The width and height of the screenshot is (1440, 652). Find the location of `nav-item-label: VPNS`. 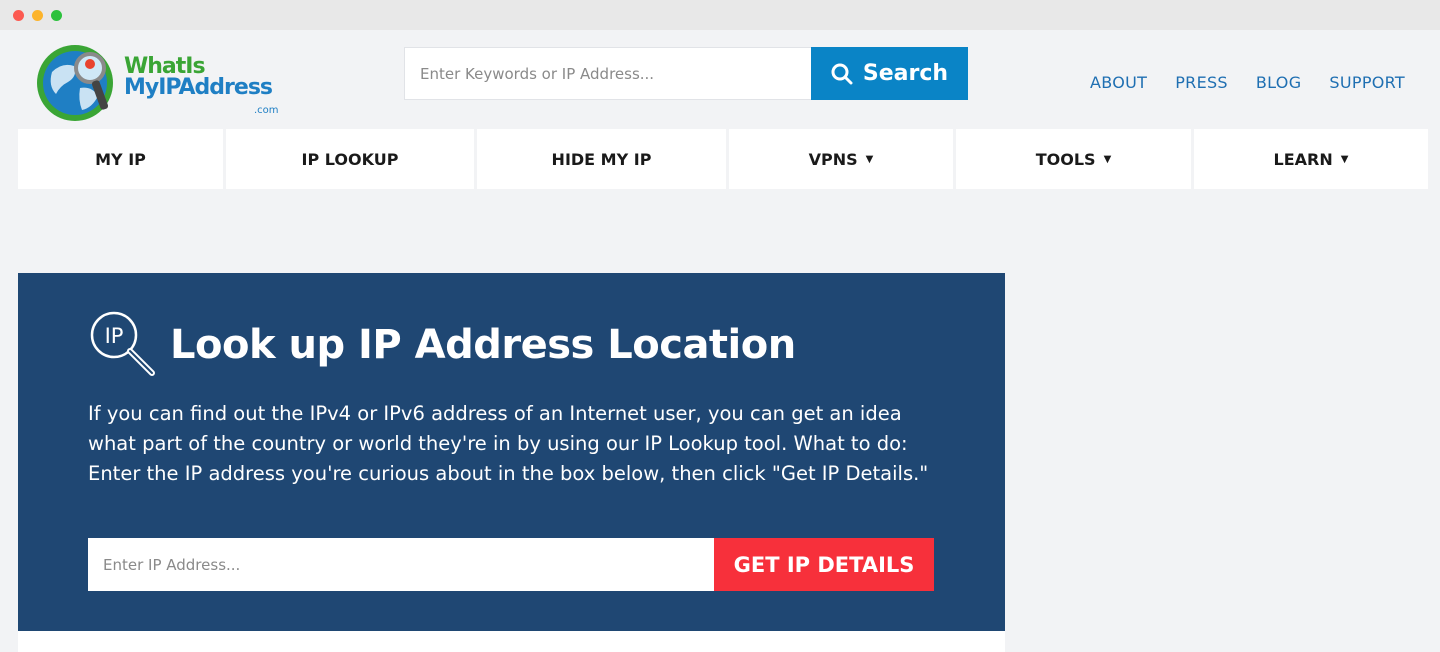

nav-item-label: VPNS is located at coordinates (833, 159).